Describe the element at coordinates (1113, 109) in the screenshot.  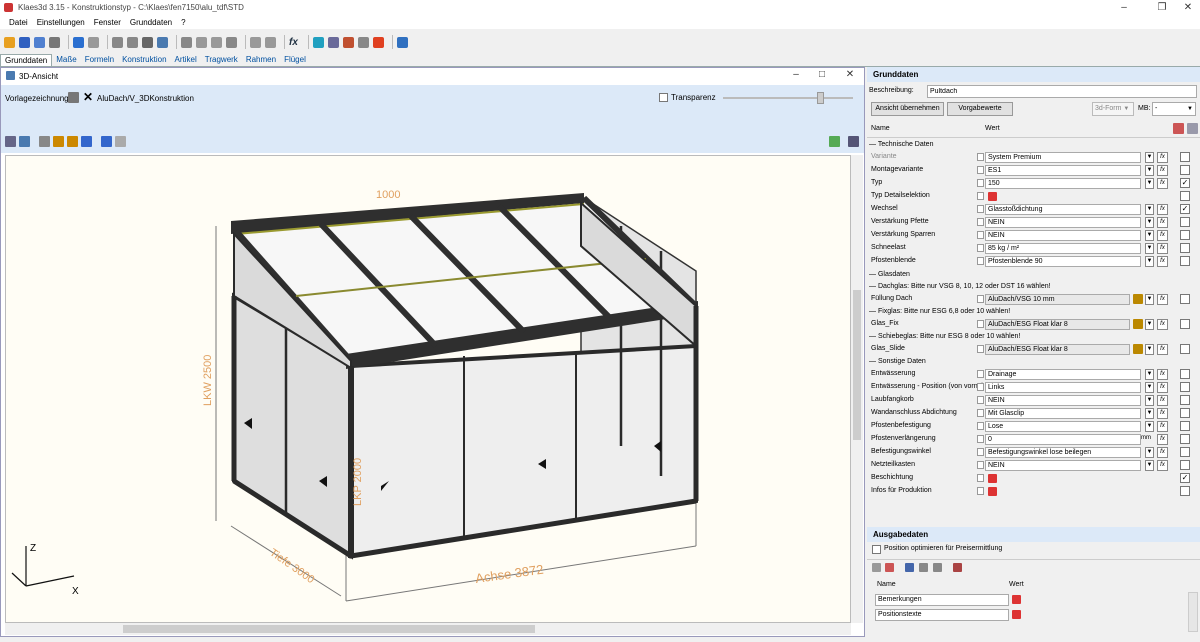
I see `form3d-select: 3d-Form ▼` at that location.